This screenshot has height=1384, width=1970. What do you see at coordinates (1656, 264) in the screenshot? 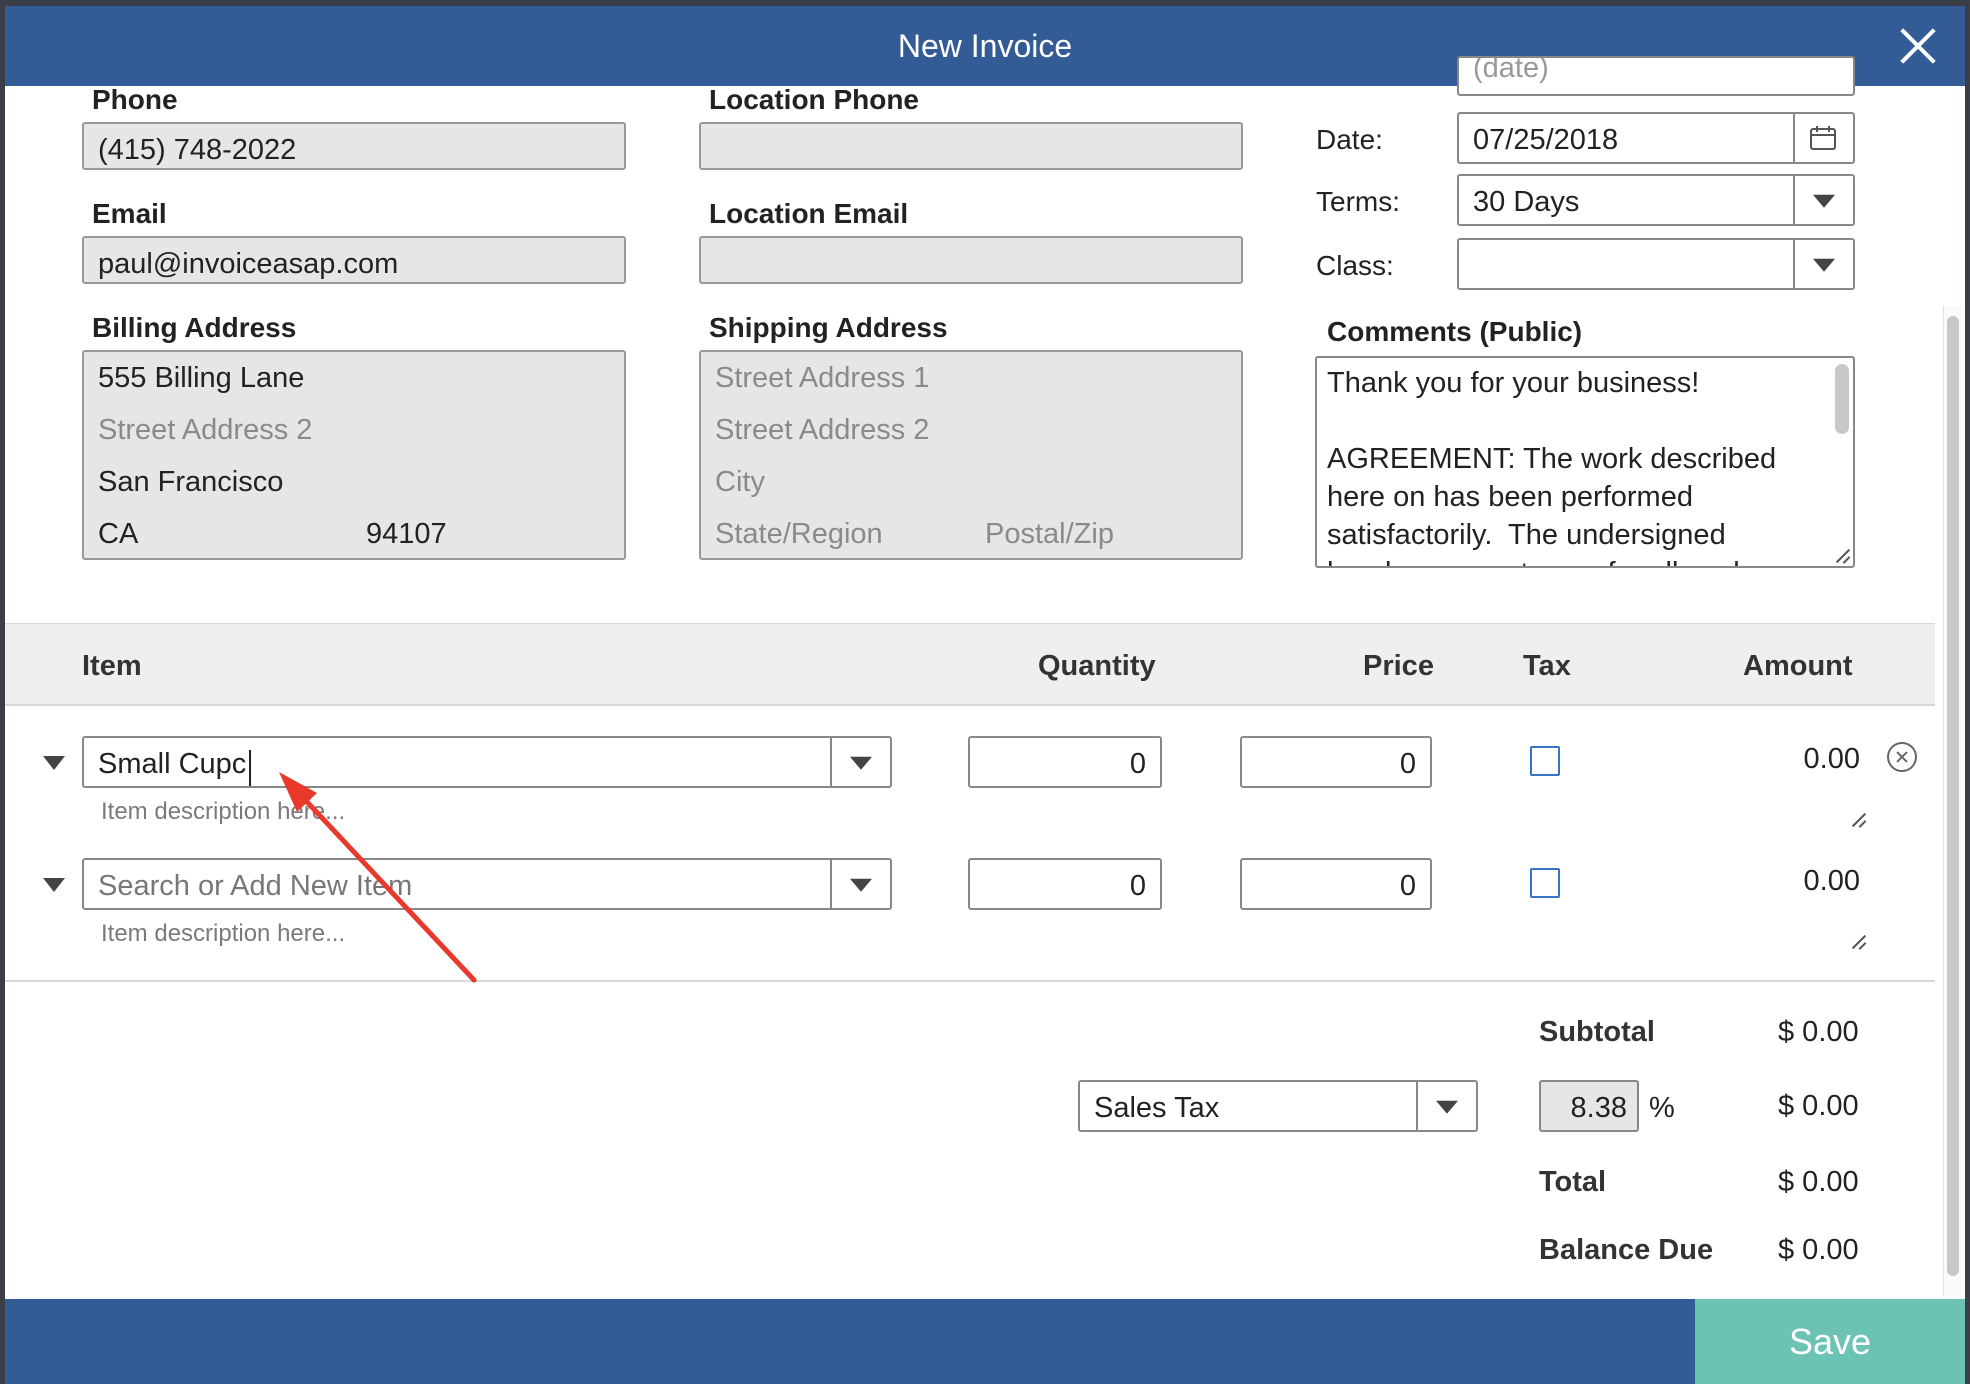
I see `class-select` at bounding box center [1656, 264].